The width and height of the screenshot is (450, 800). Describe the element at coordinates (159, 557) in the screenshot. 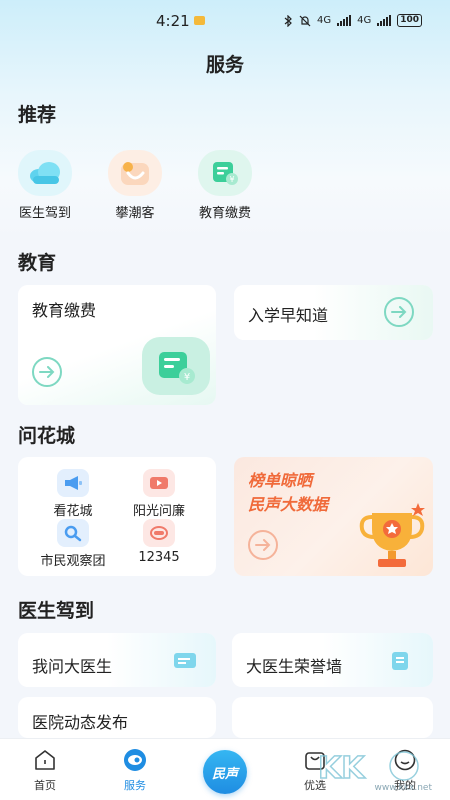

I see `grid-item-label: 12345` at that location.